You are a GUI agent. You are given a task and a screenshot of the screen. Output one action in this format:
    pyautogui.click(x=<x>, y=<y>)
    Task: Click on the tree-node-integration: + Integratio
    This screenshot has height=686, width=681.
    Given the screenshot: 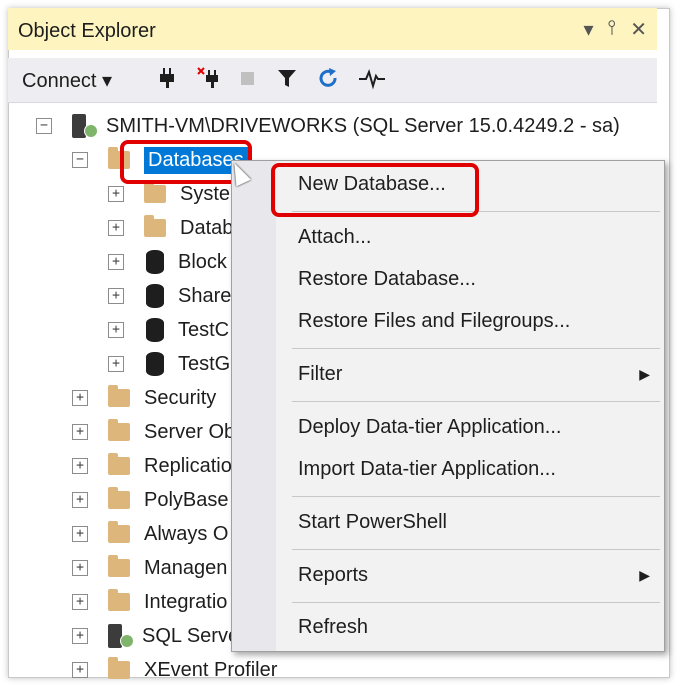 What is the action you would take?
    pyautogui.click(x=149, y=602)
    